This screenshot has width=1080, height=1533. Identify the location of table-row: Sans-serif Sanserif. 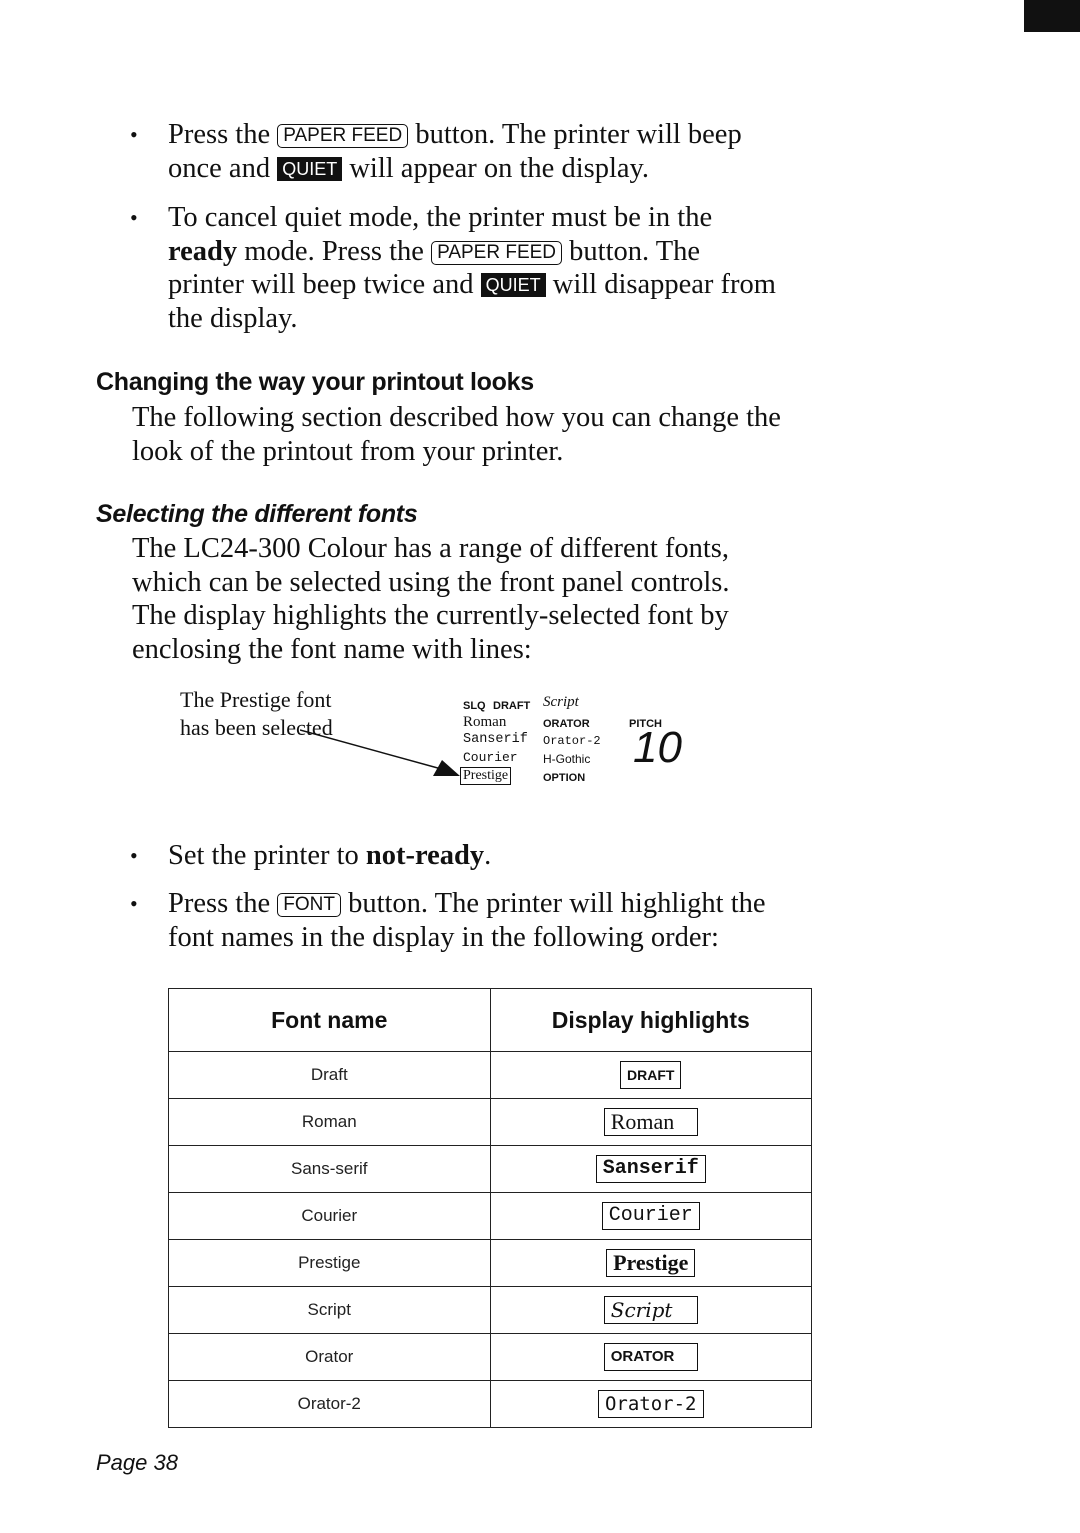
(490, 1169).